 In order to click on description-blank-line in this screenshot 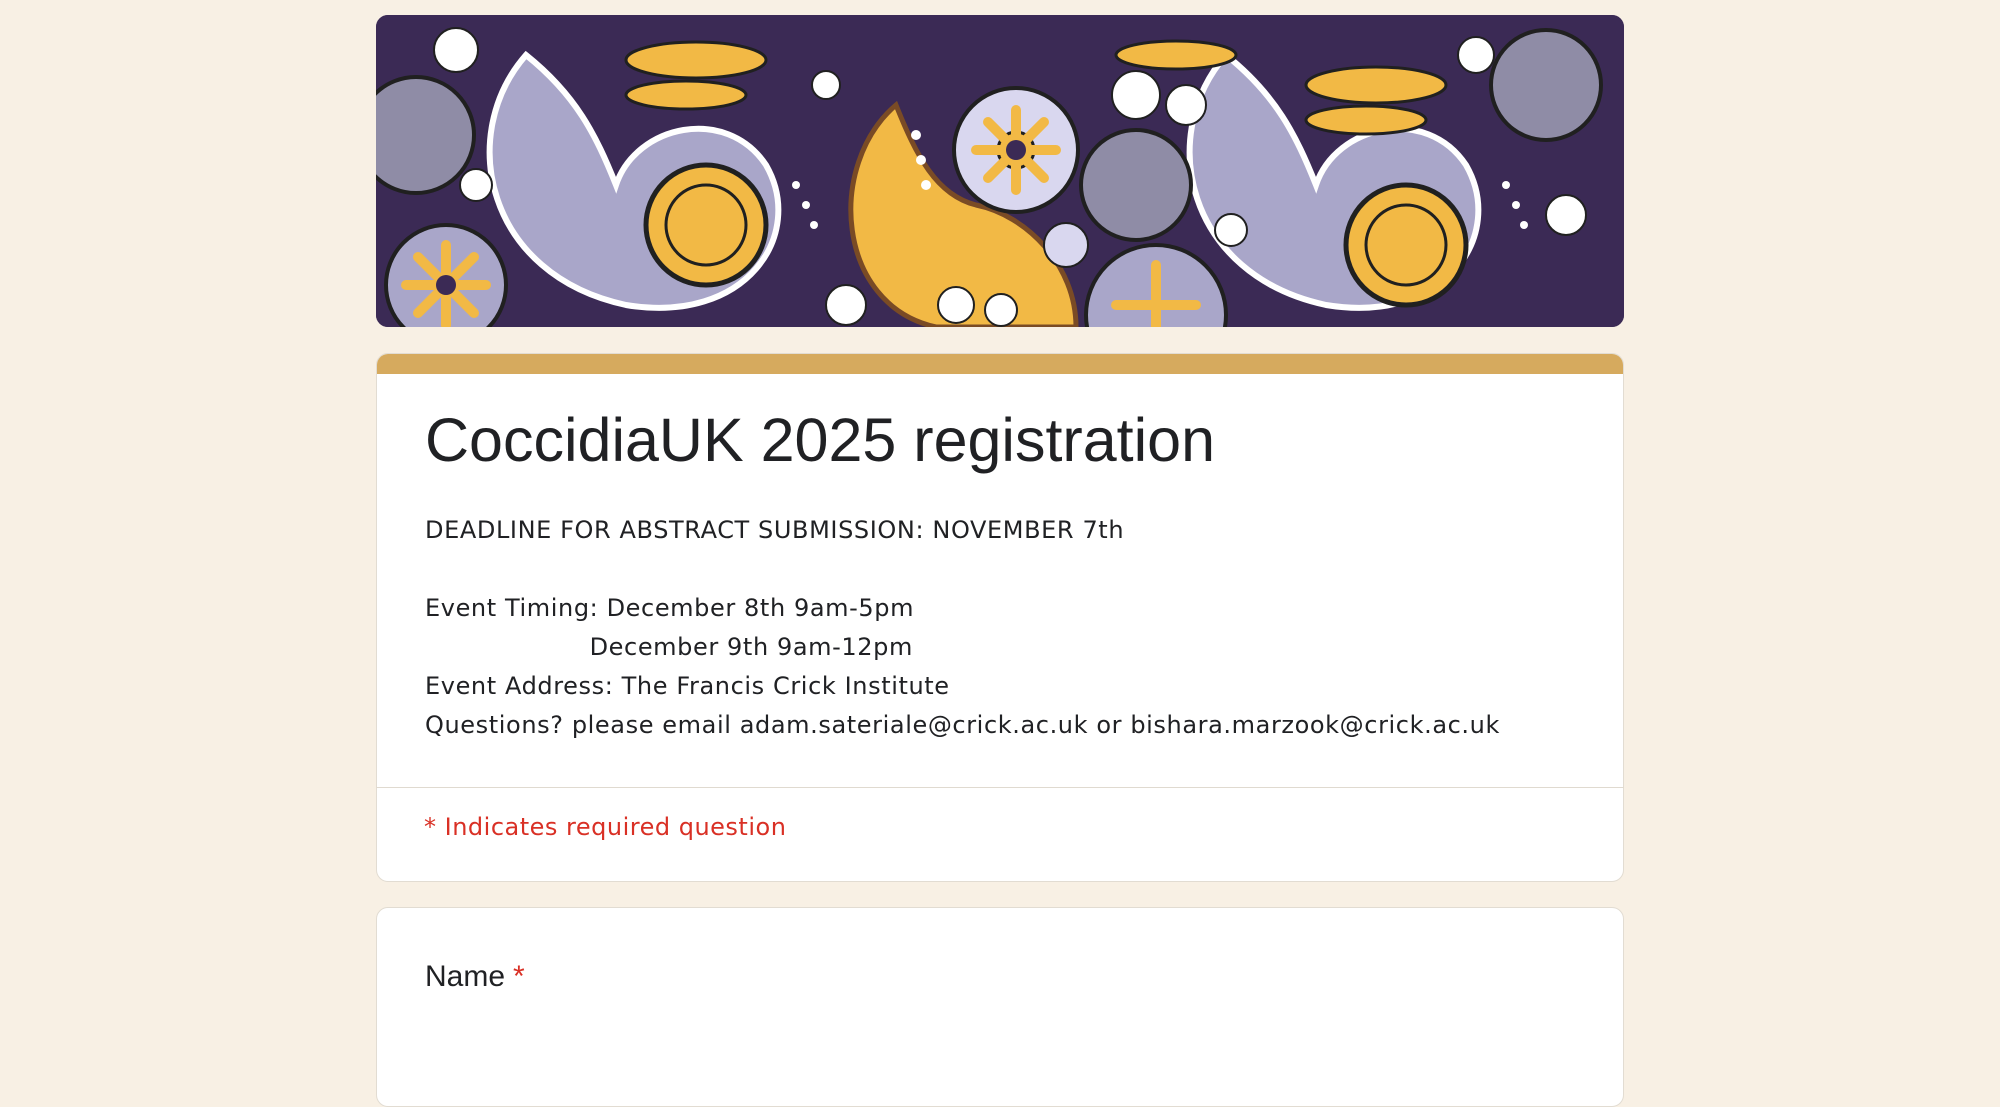, I will do `click(1000, 569)`.